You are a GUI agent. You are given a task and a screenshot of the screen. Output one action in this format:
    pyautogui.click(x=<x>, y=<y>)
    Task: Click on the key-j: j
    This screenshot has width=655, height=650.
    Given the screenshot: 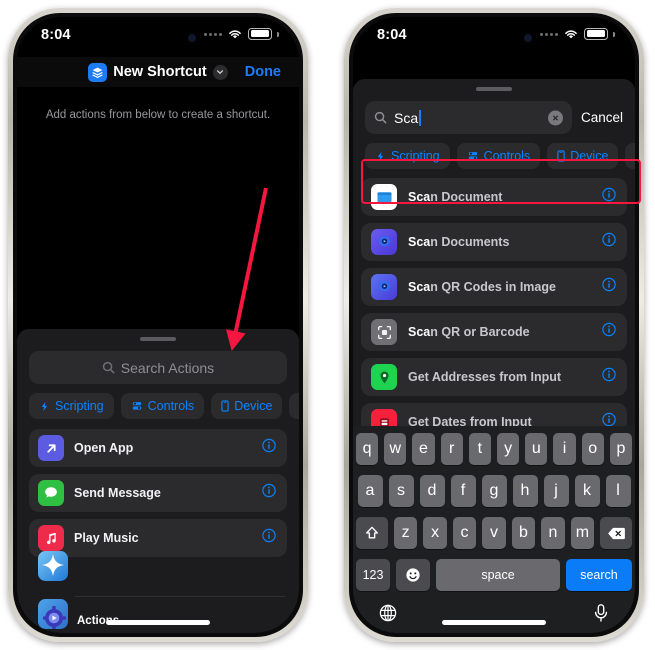 What is the action you would take?
    pyautogui.click(x=556, y=491)
    